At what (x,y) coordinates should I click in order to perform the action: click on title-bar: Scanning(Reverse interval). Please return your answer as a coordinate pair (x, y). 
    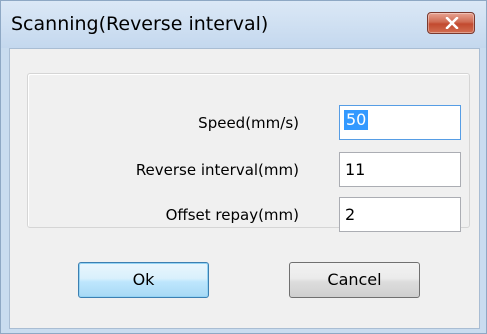
    Looking at the image, I should click on (243, 24).